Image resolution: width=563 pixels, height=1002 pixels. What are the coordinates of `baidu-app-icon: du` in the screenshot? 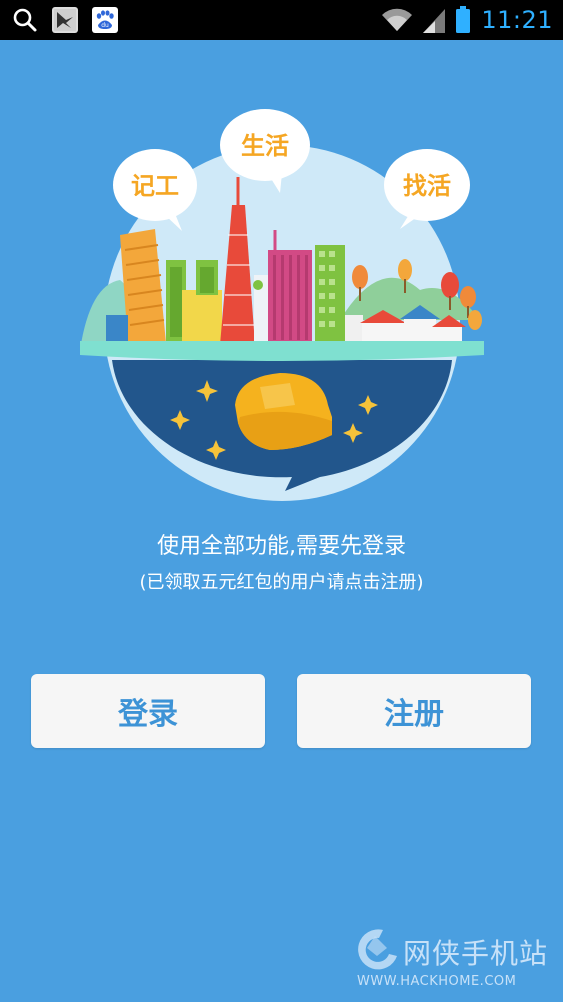 It's located at (105, 20).